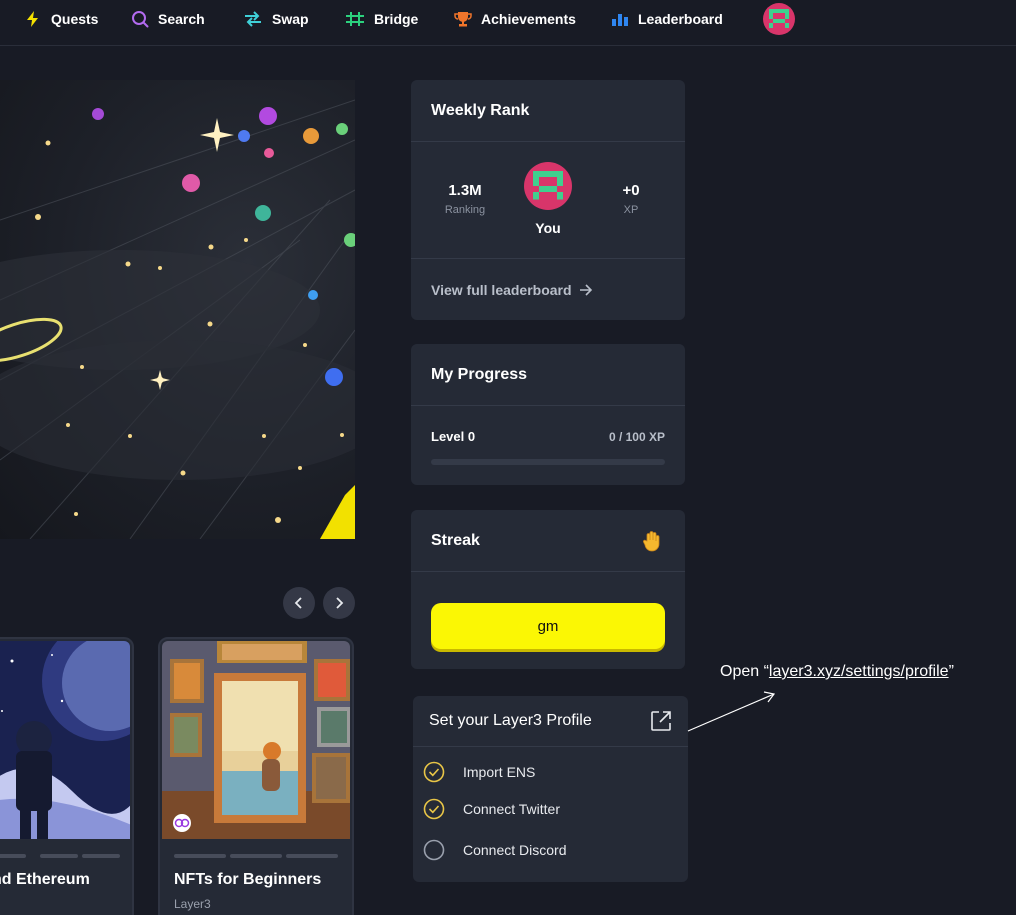 The width and height of the screenshot is (1016, 915). Describe the element at coordinates (355, 19) in the screenshot. I see `bridge-icon` at that location.